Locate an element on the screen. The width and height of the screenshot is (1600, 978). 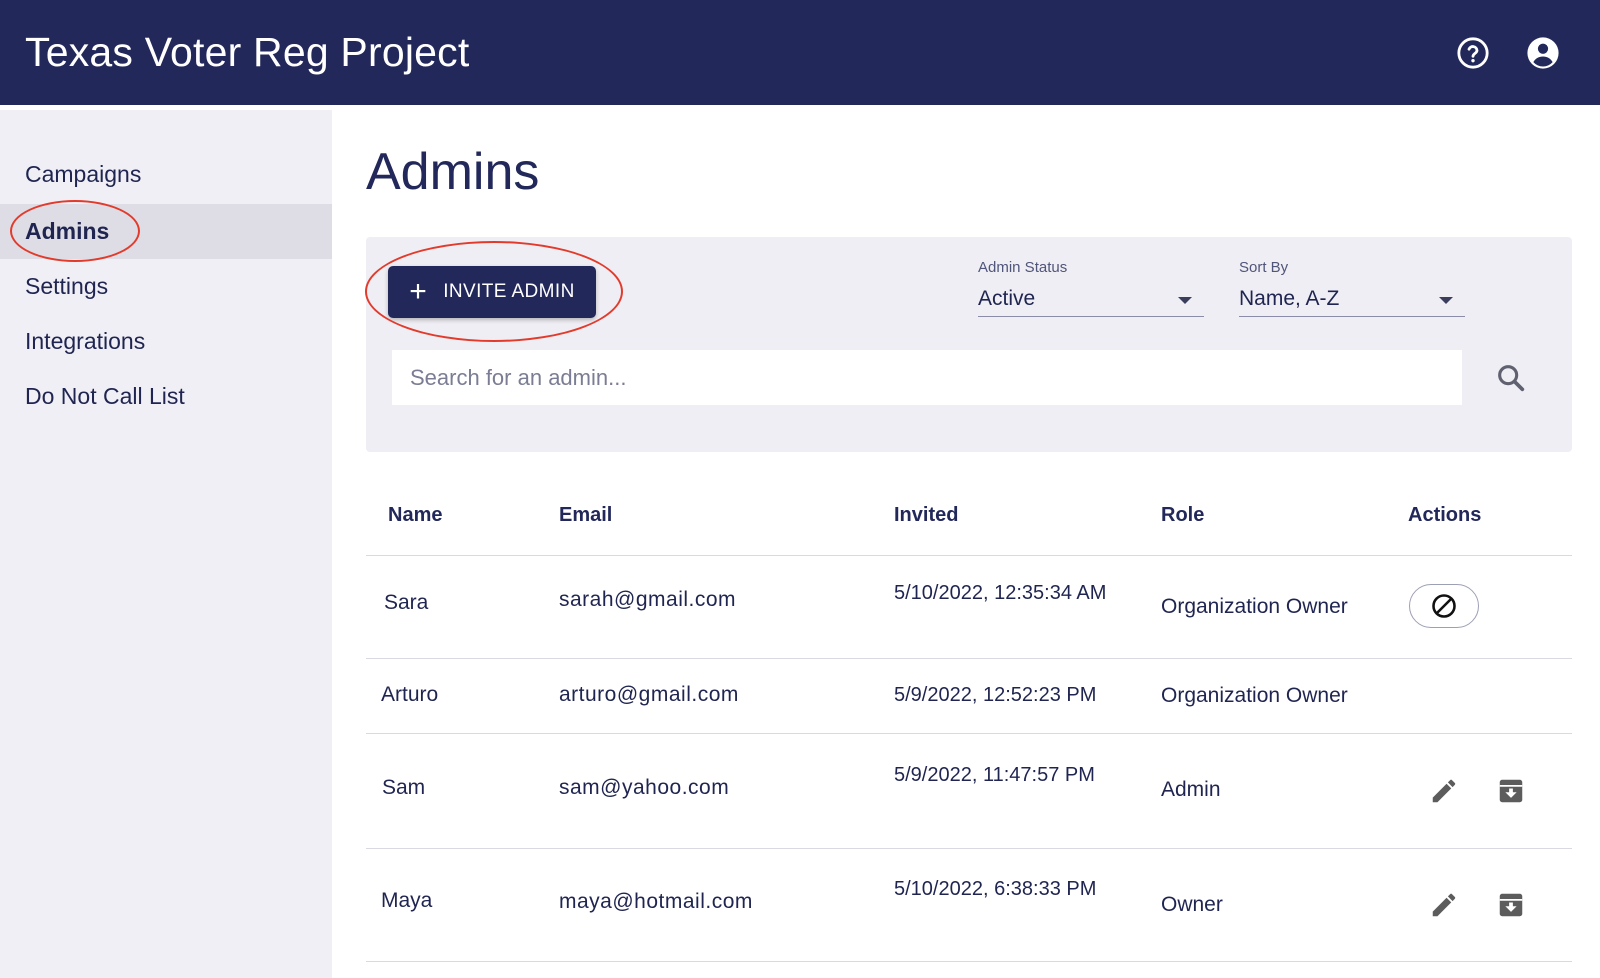
column-header-actions: Actions is located at coordinates (1445, 515).